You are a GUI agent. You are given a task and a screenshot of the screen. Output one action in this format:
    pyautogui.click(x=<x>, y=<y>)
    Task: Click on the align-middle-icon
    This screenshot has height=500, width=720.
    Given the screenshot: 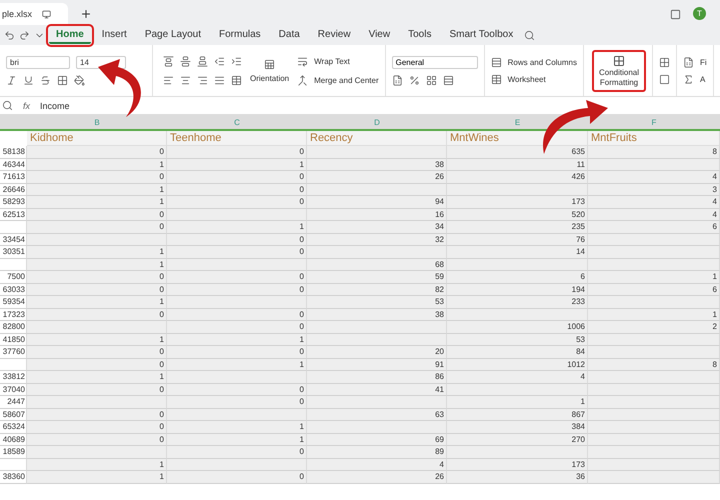 What is the action you would take?
    pyautogui.click(x=185, y=61)
    